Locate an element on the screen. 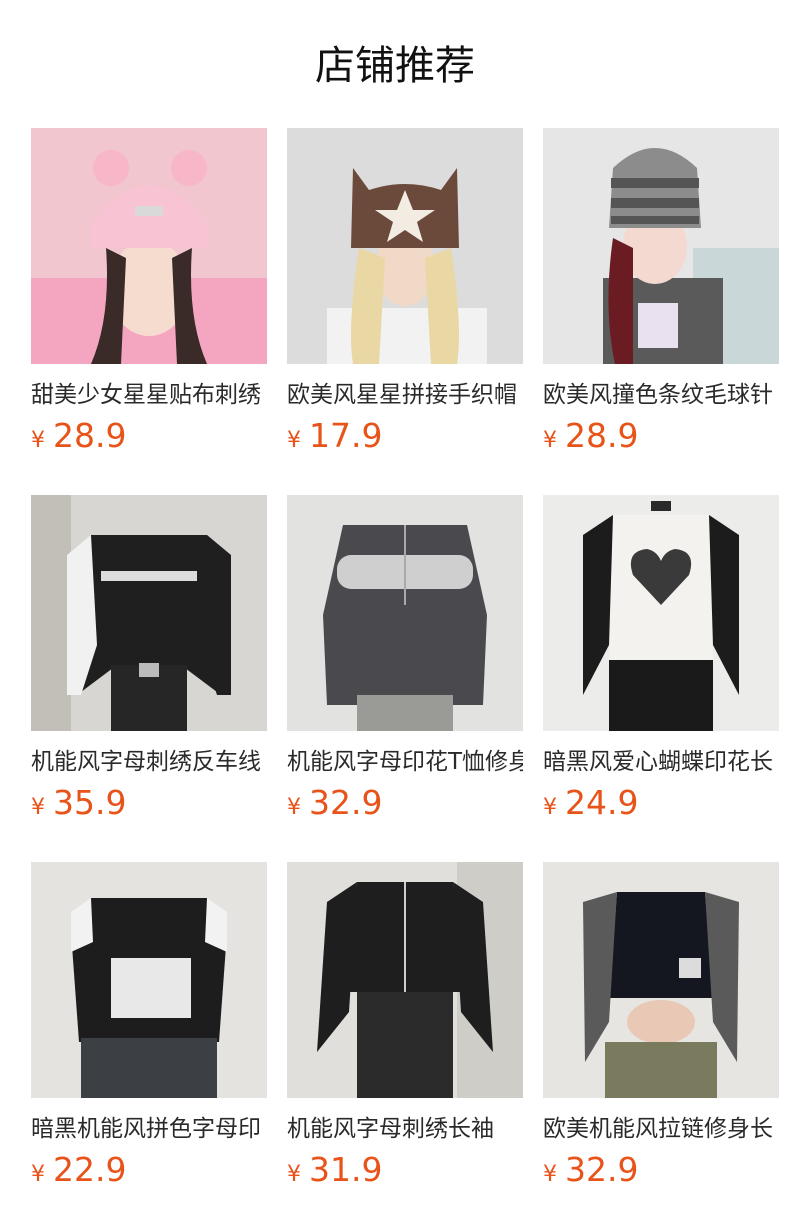 The width and height of the screenshot is (790, 1229). product-price: 24.9 is located at coordinates (602, 802).